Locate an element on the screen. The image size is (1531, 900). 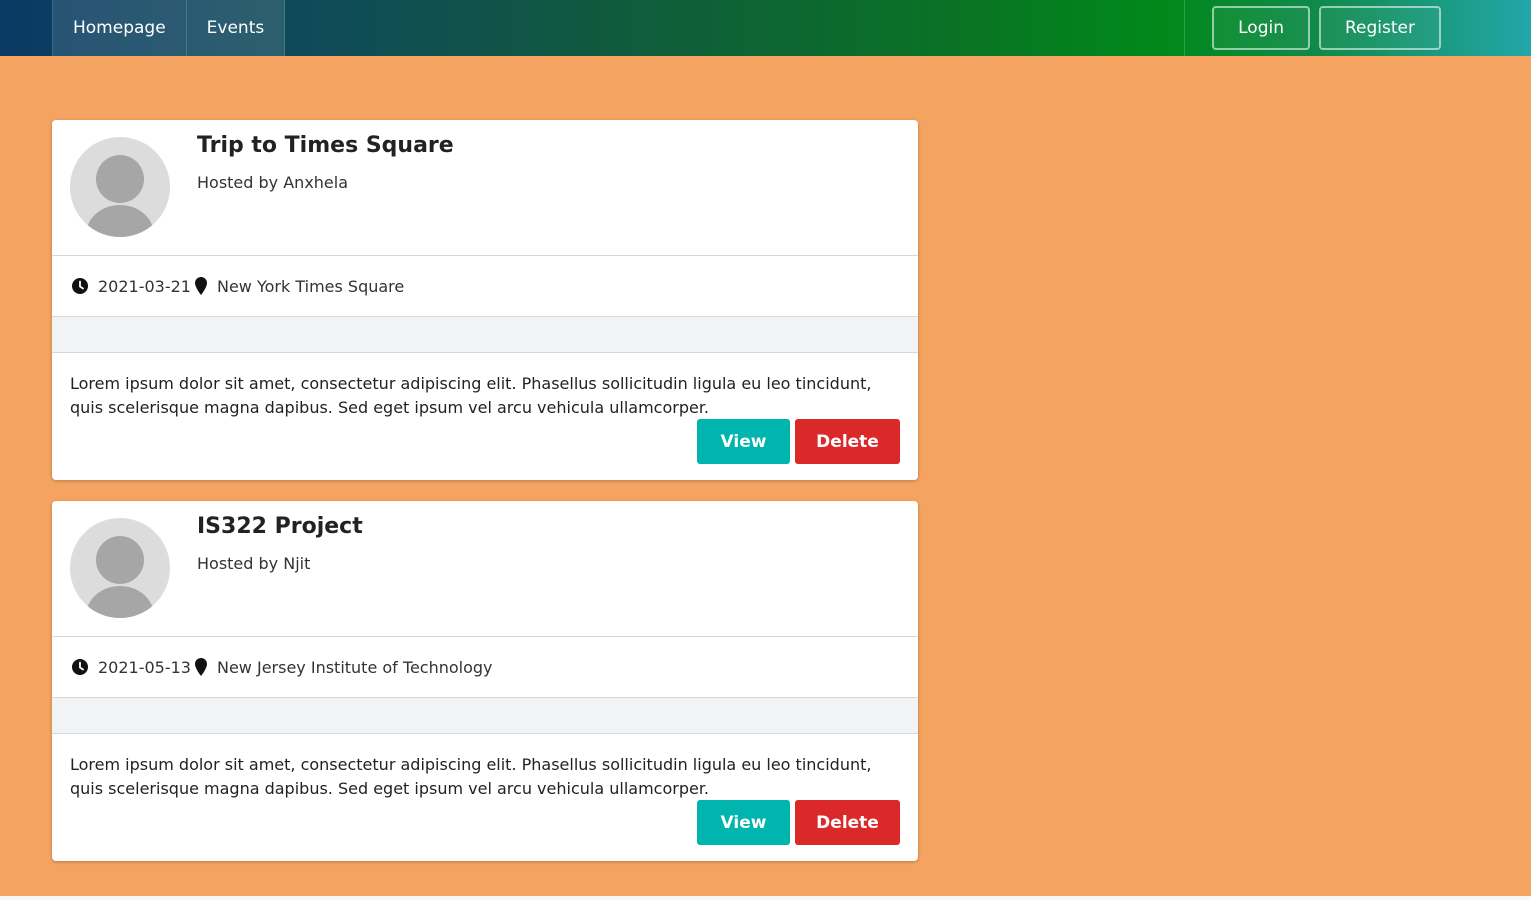
register-button: Register is located at coordinates (1380, 28).